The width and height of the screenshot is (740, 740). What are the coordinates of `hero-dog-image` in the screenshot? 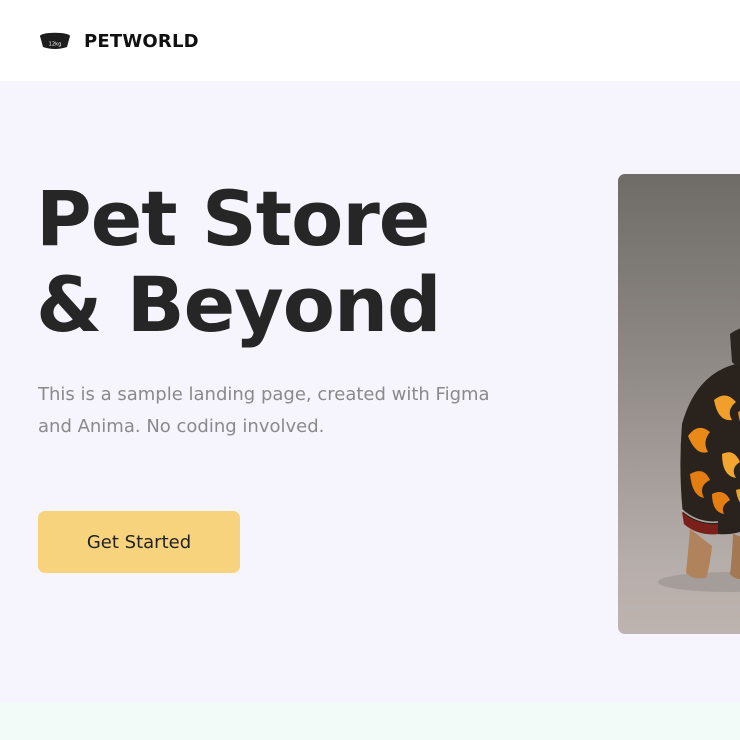 It's located at (679, 404).